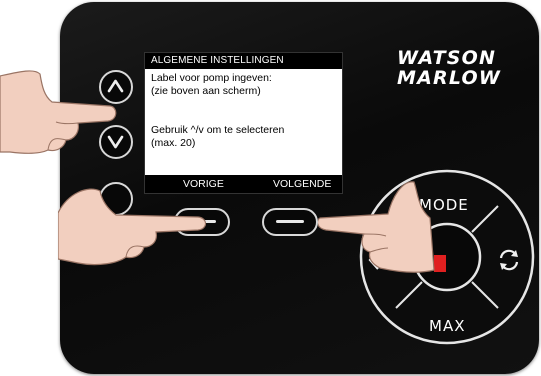  What do you see at coordinates (509, 260) in the screenshot?
I see `rotate-icon` at bounding box center [509, 260].